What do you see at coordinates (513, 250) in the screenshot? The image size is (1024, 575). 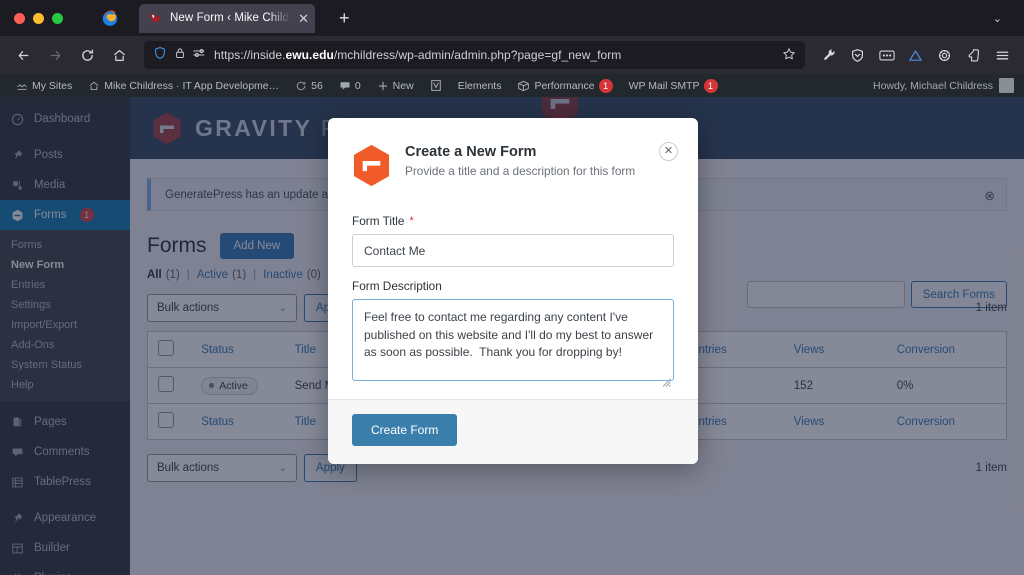 I see `form-title-input` at bounding box center [513, 250].